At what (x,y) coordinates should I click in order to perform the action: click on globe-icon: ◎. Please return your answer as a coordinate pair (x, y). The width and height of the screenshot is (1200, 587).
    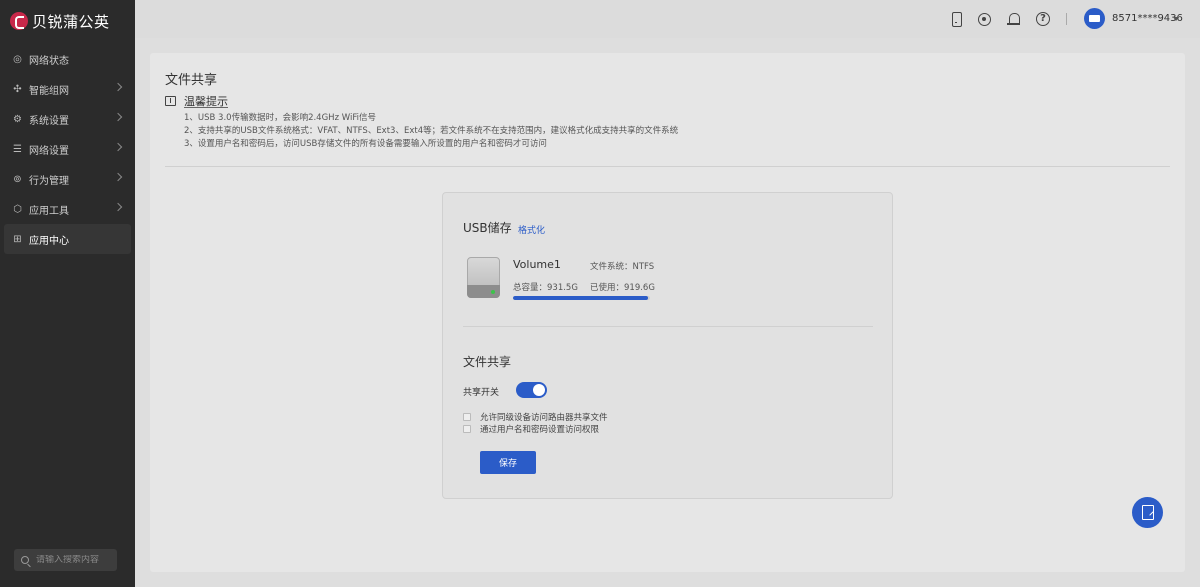
    Looking at the image, I should click on (17, 59).